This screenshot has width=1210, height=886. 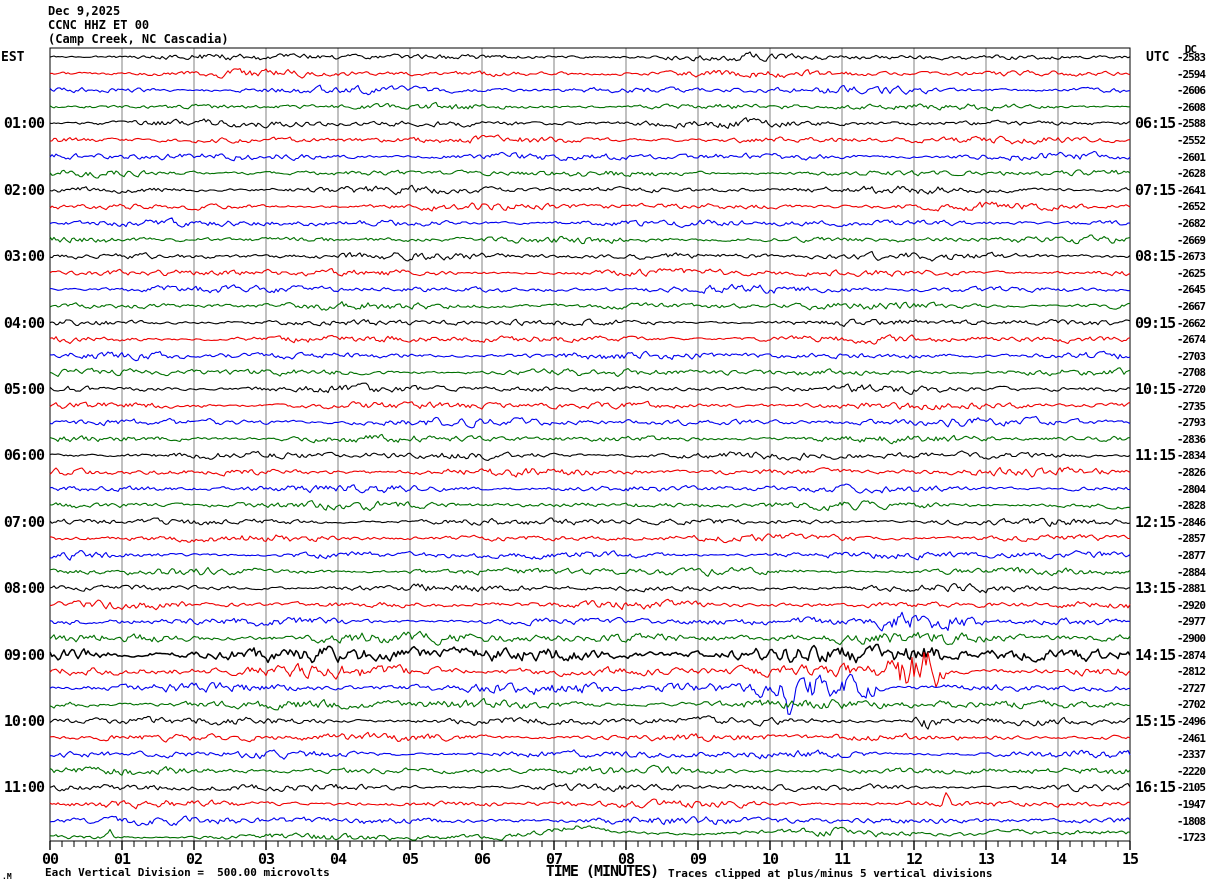 I want to click on station-location: (Camp Creek, NC Cascadia), so click(x=138, y=39).